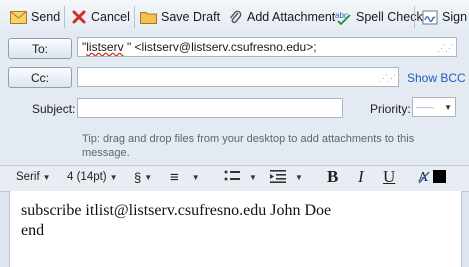 This screenshot has width=469, height=267. Describe the element at coordinates (138, 177) in the screenshot. I see `paragraph-icon: §` at that location.